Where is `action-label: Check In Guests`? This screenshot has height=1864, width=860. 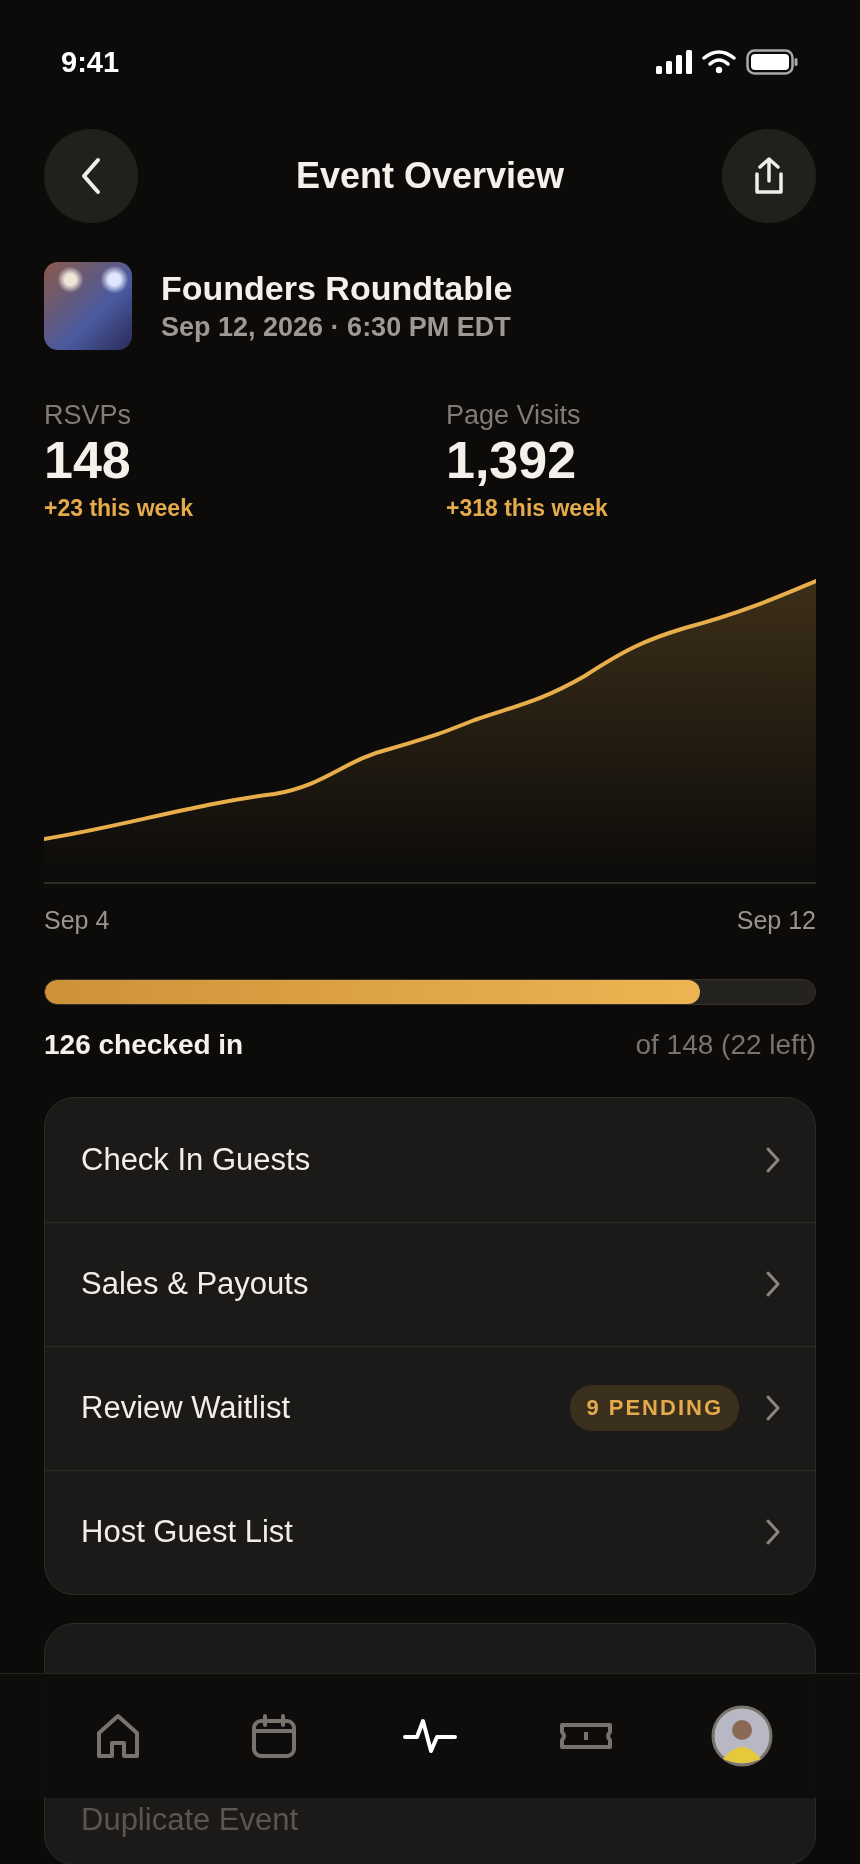 action-label: Check In Guests is located at coordinates (196, 1159).